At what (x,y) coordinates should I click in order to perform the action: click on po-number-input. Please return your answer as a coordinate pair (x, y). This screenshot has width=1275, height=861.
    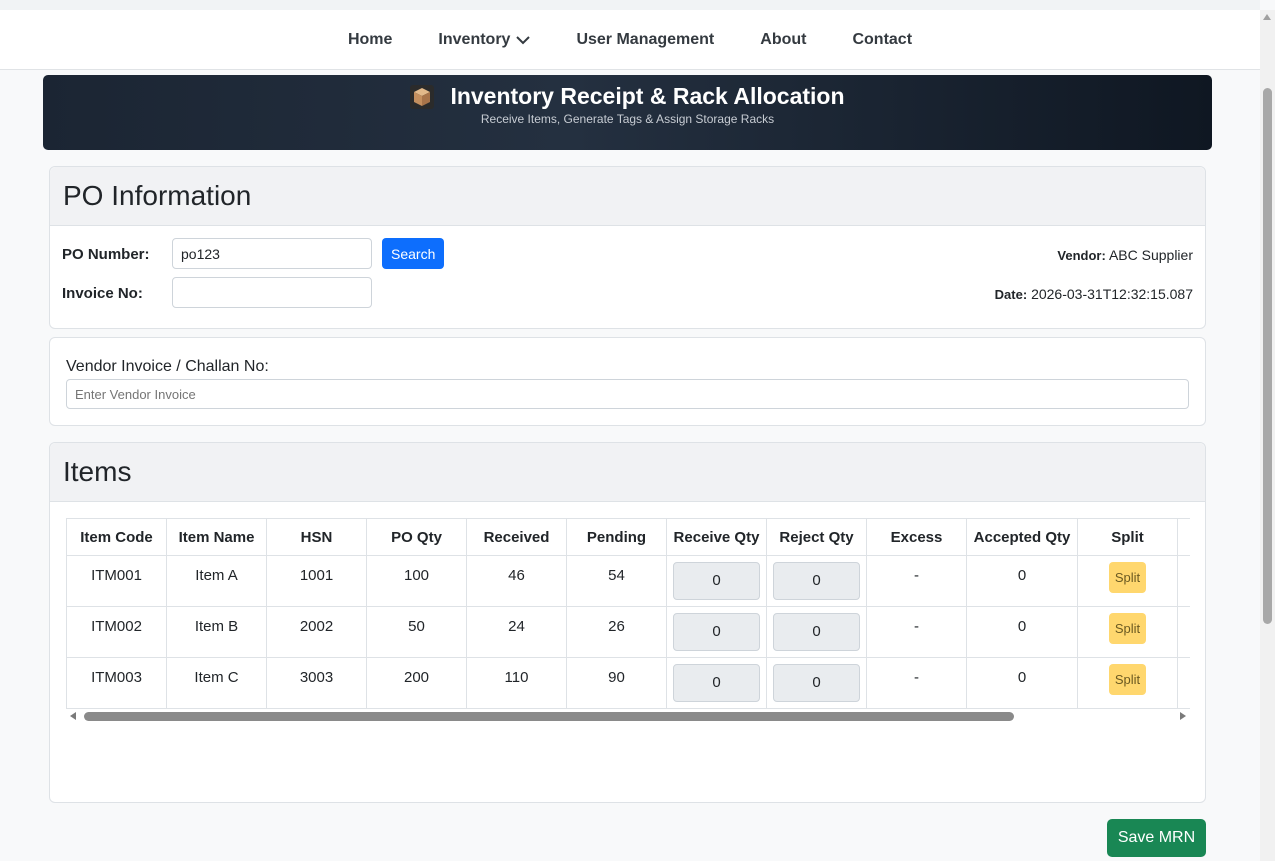
    Looking at the image, I should click on (272, 253).